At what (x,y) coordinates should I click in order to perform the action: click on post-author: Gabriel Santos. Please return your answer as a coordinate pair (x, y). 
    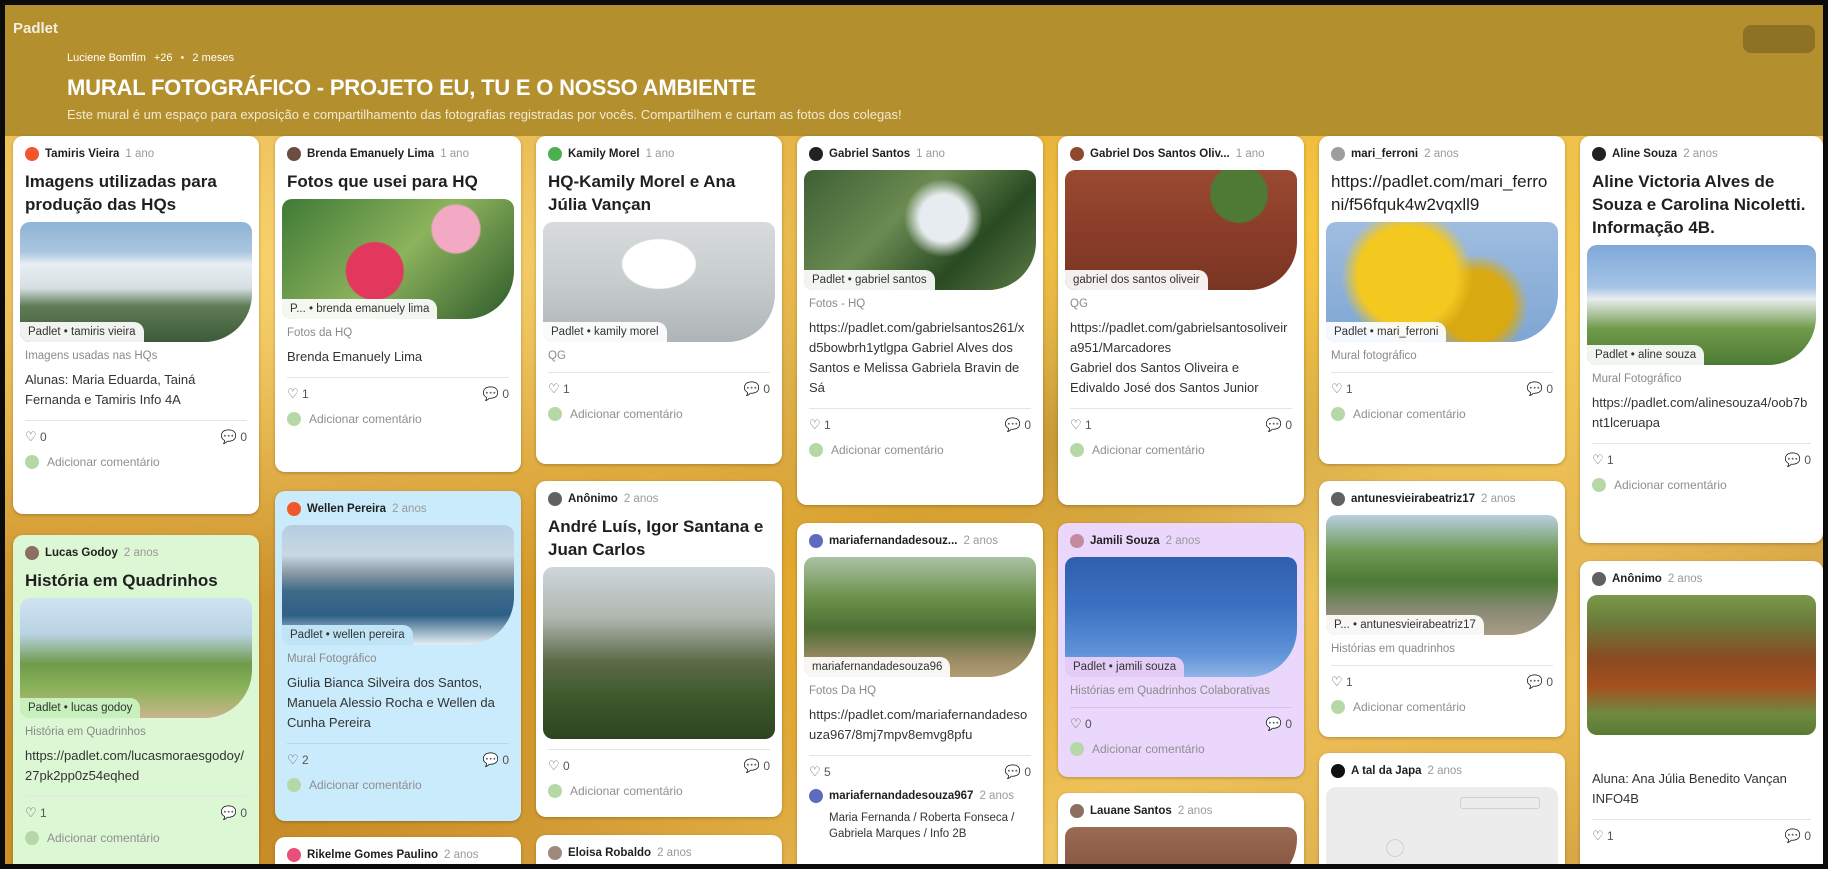
    Looking at the image, I should click on (869, 154).